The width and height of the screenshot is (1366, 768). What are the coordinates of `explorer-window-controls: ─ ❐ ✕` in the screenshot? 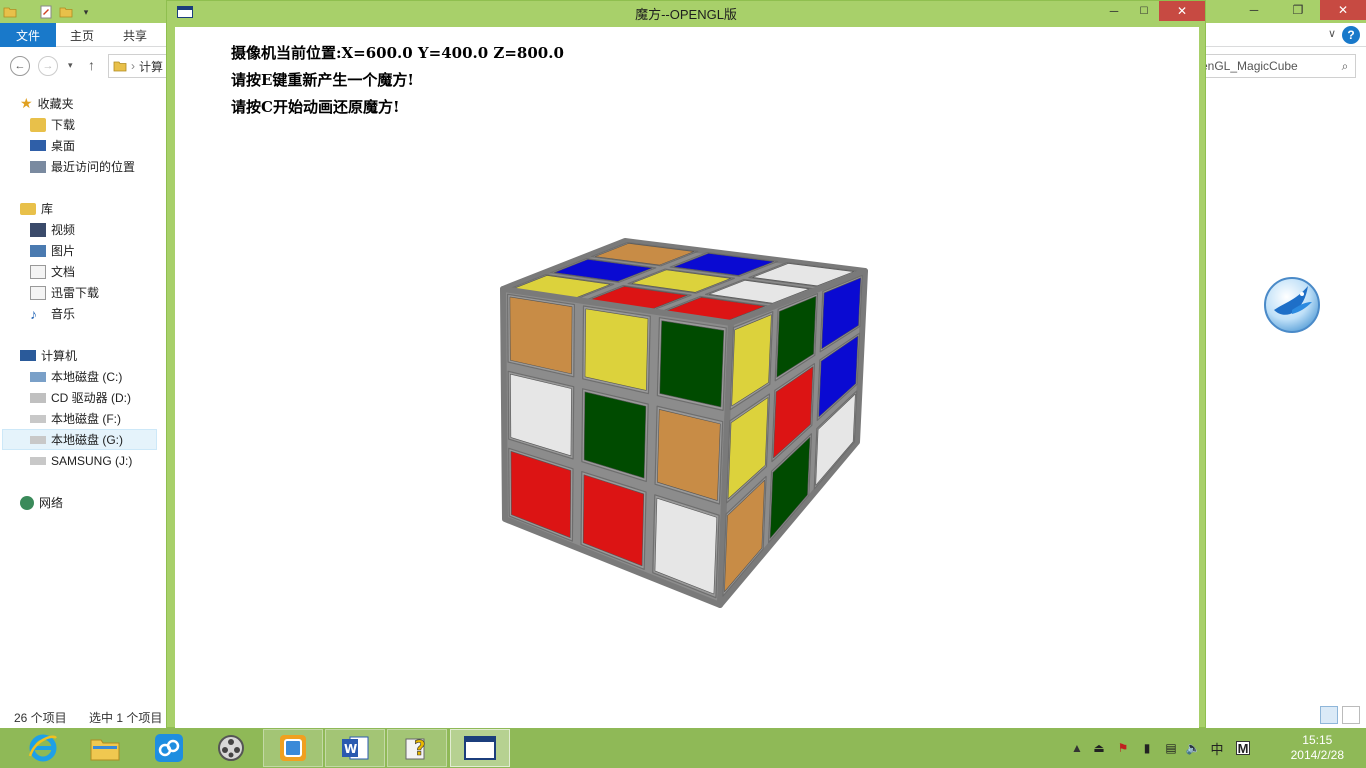 It's located at (1299, 11).